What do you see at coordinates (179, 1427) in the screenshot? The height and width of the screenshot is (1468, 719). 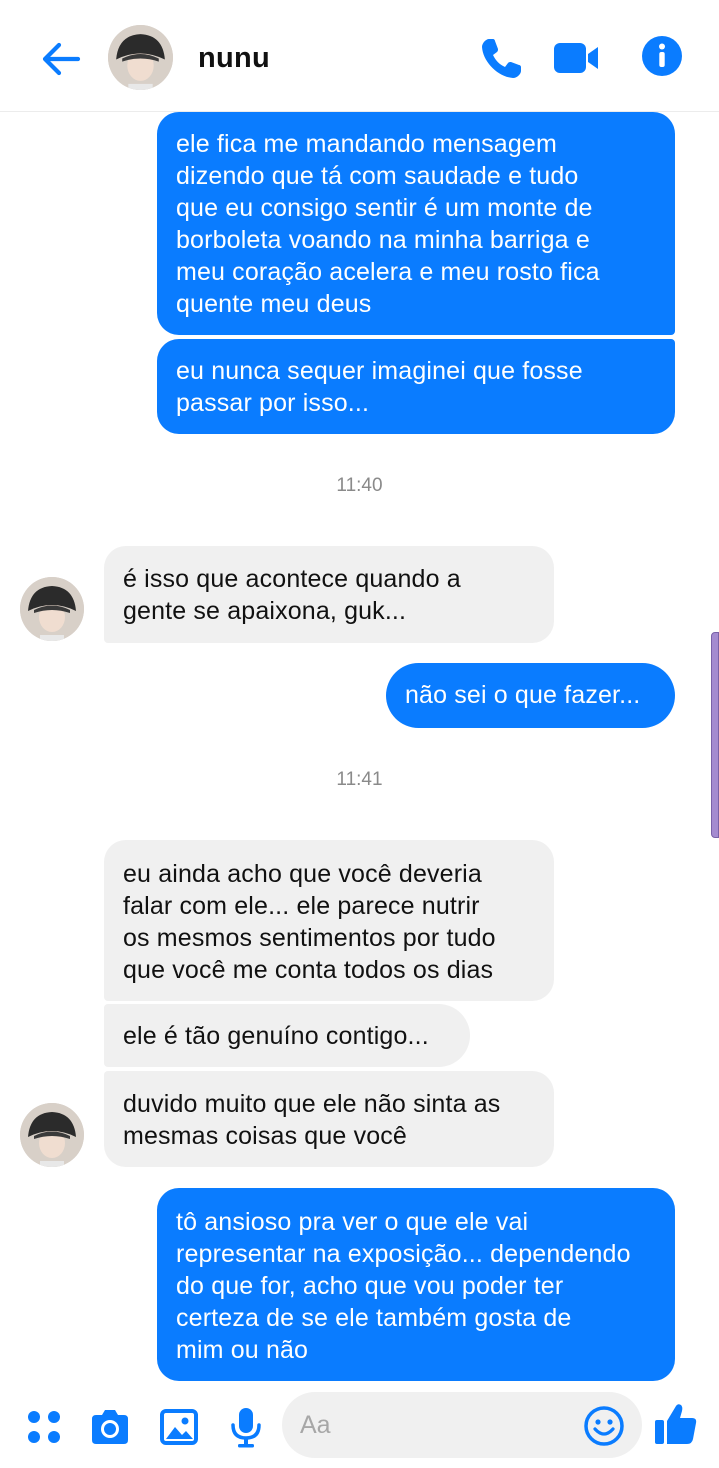 I see `gallery-icon` at bounding box center [179, 1427].